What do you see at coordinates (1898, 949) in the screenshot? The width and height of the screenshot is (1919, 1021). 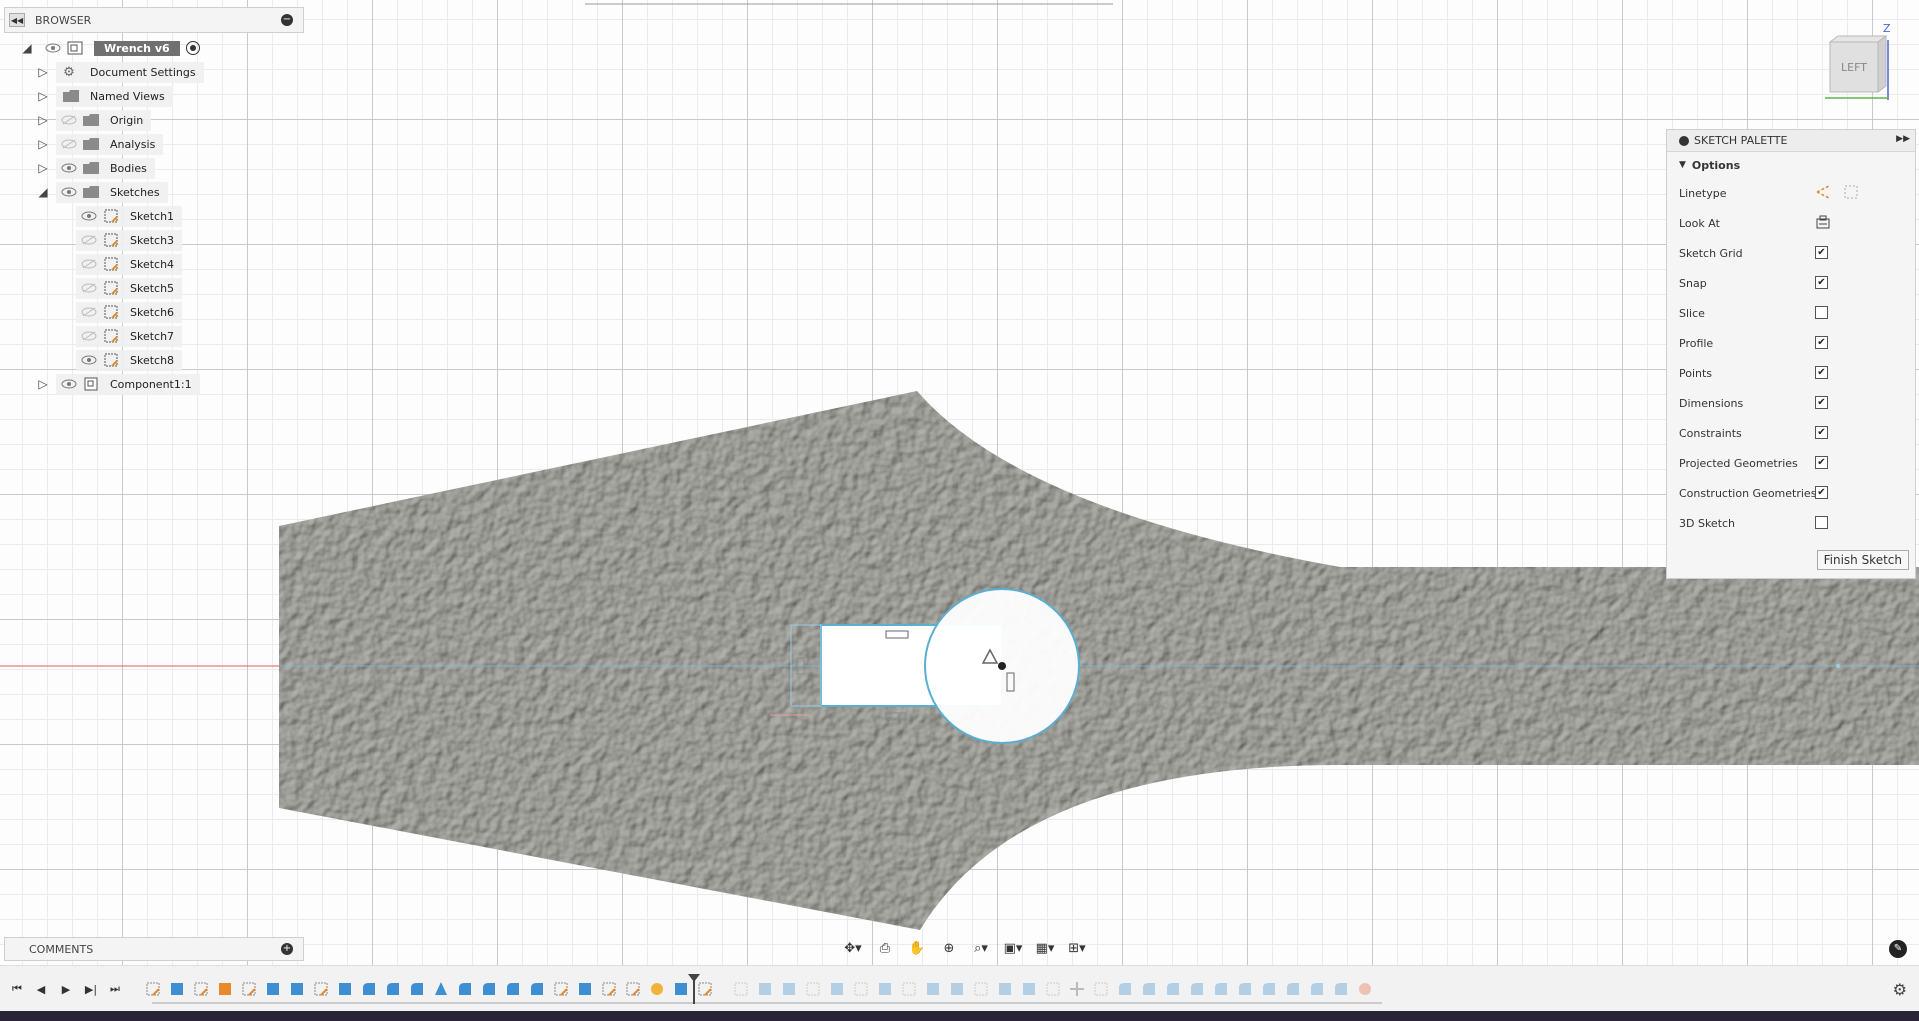 I see `feedback-icon: ✎` at bounding box center [1898, 949].